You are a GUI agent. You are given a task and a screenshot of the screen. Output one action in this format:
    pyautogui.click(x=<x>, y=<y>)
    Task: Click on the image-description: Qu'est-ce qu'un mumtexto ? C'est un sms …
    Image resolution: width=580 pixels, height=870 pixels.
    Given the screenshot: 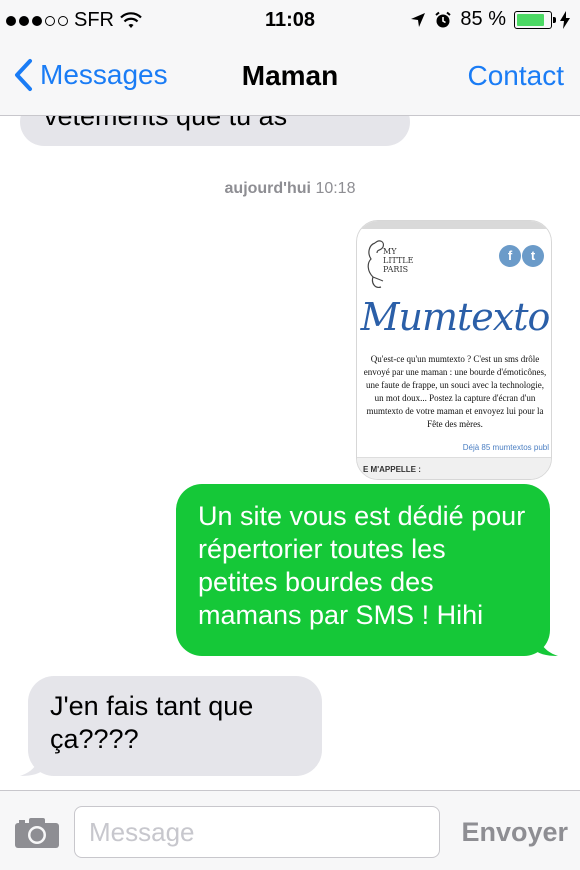 What is the action you would take?
    pyautogui.click(x=455, y=391)
    